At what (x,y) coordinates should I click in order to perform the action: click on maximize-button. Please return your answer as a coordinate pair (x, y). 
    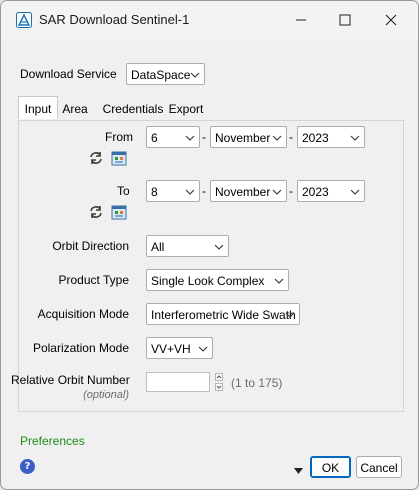
    Looking at the image, I should click on (345, 20).